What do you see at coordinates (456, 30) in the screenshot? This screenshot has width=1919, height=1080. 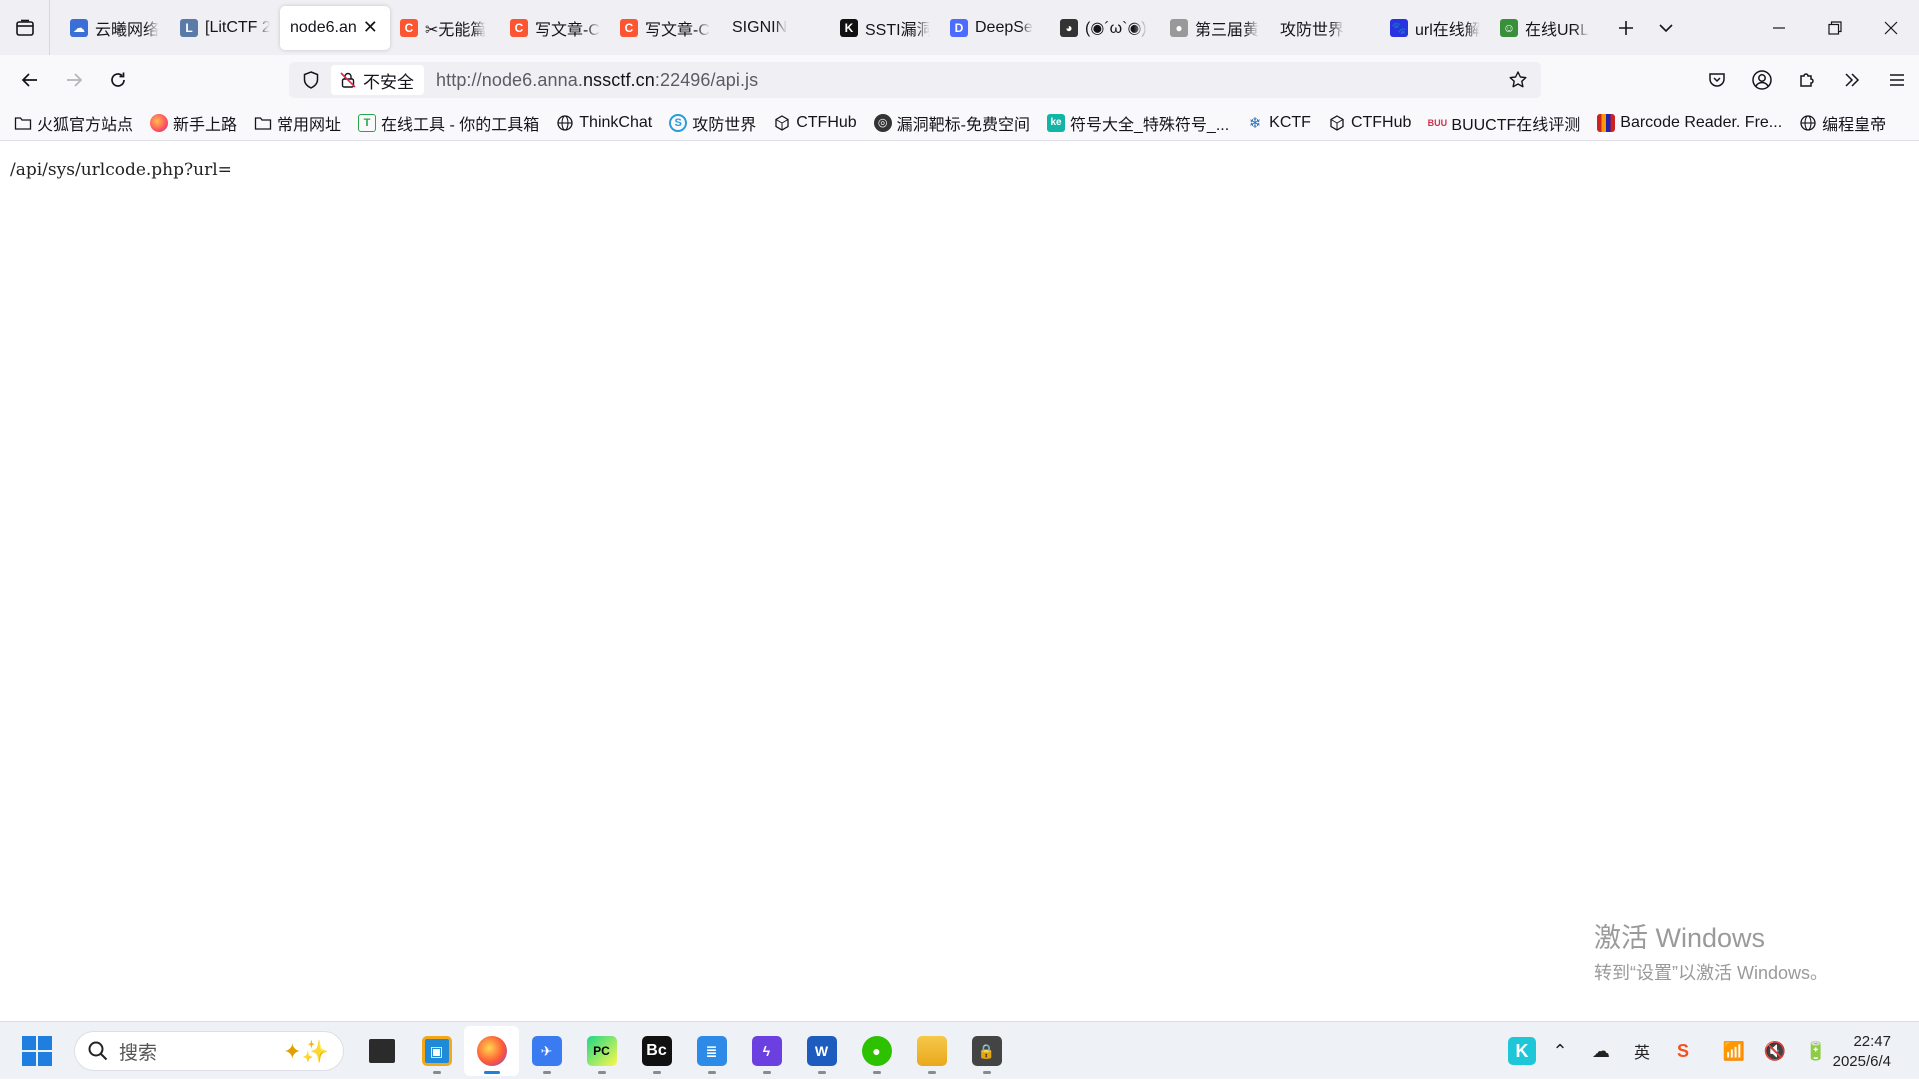 I see `tab-label: ✂无能篇` at bounding box center [456, 30].